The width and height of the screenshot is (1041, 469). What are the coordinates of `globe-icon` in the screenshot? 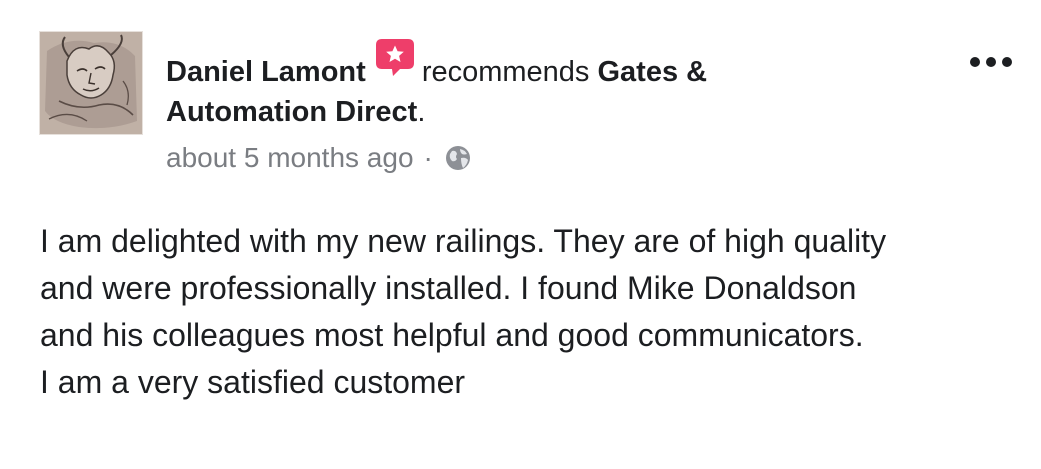 It's located at (458, 158).